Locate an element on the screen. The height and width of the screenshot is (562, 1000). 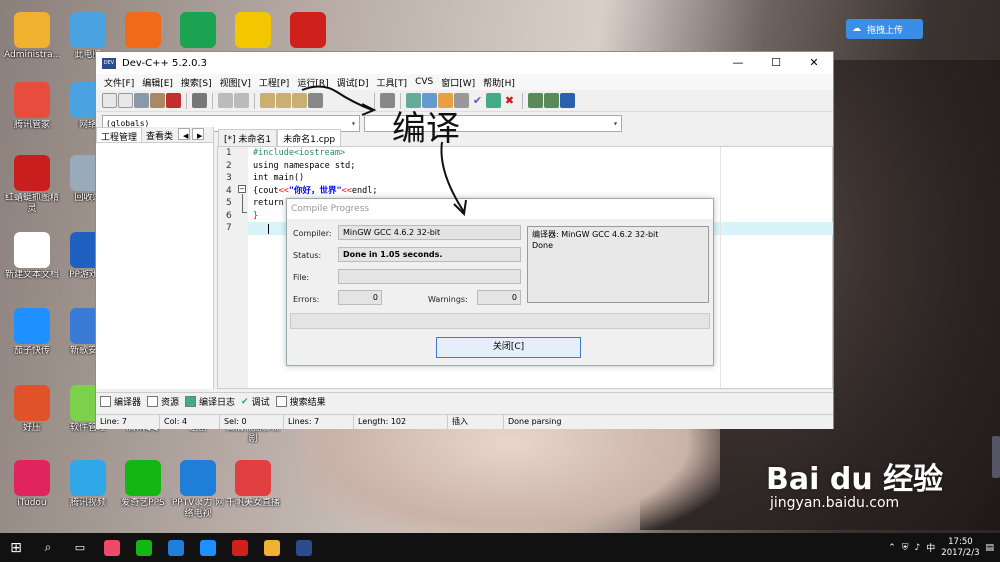
log-line: 编译器: MinGW GCC 4.6.2 32-bit is located at coordinates (595, 234).